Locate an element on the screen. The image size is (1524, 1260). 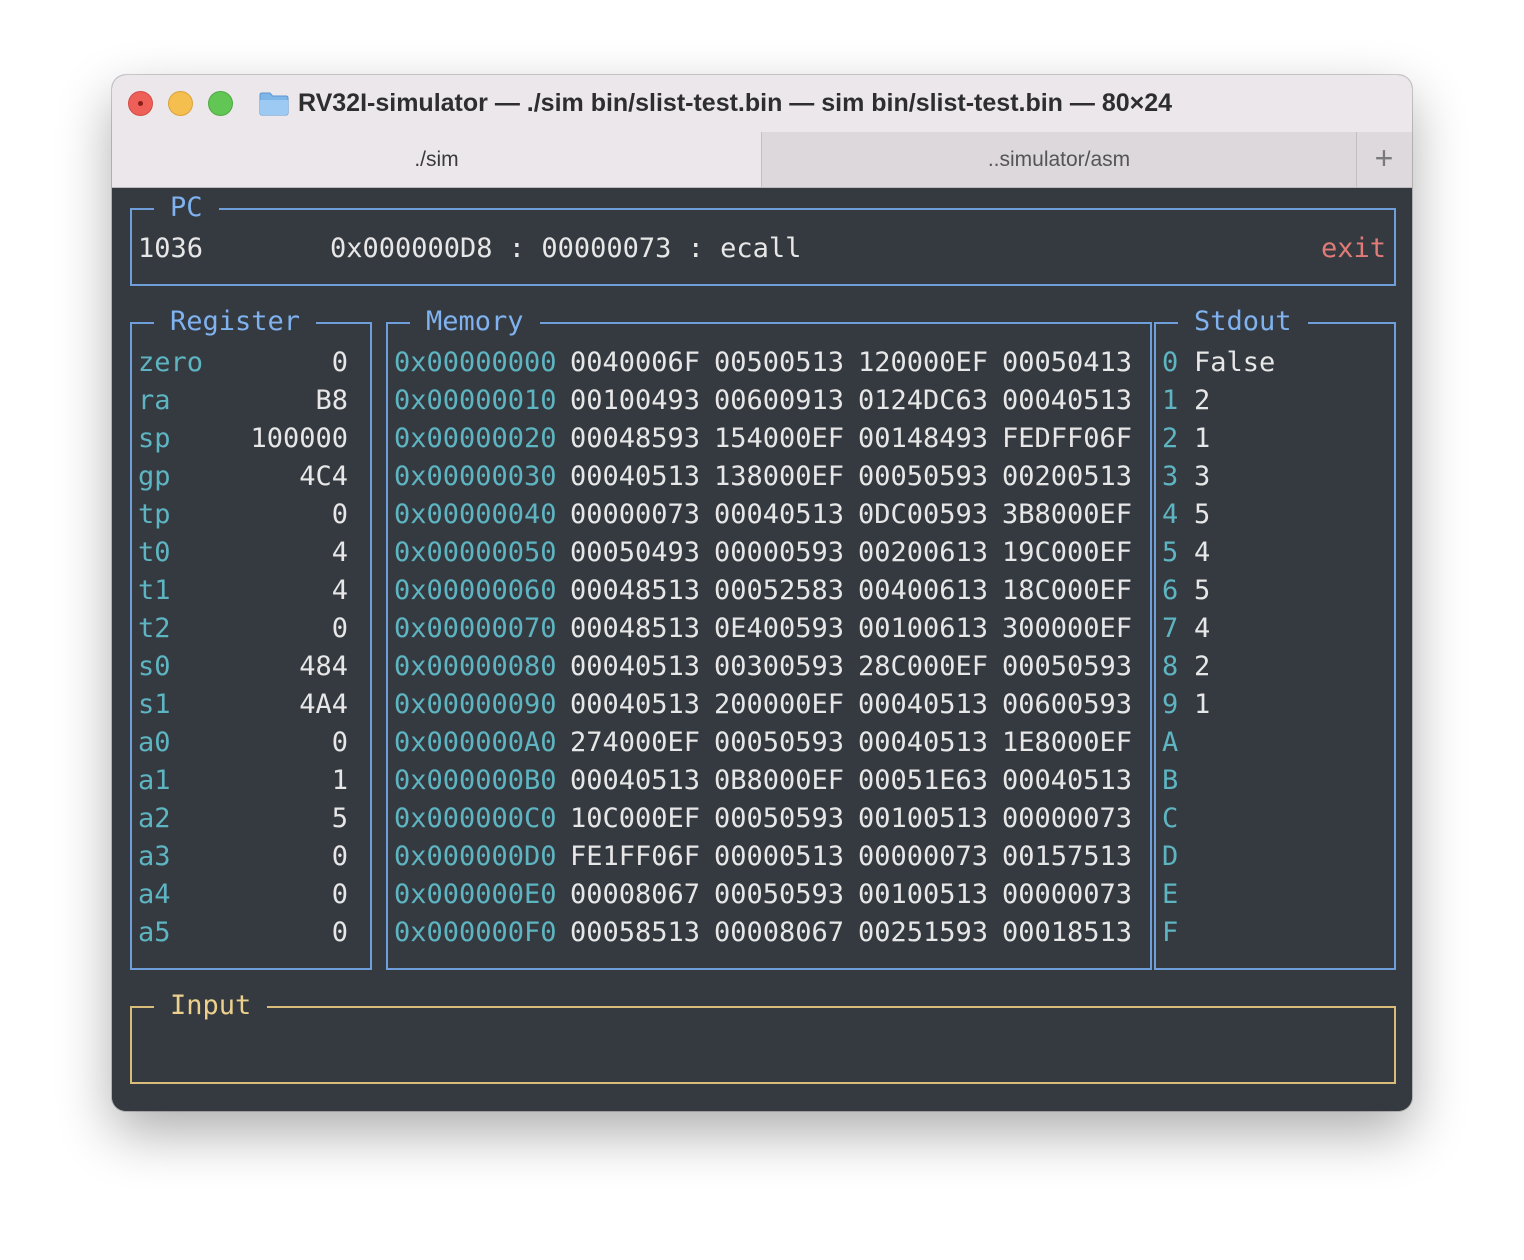
memory-word: 00052583 is located at coordinates (779, 590).